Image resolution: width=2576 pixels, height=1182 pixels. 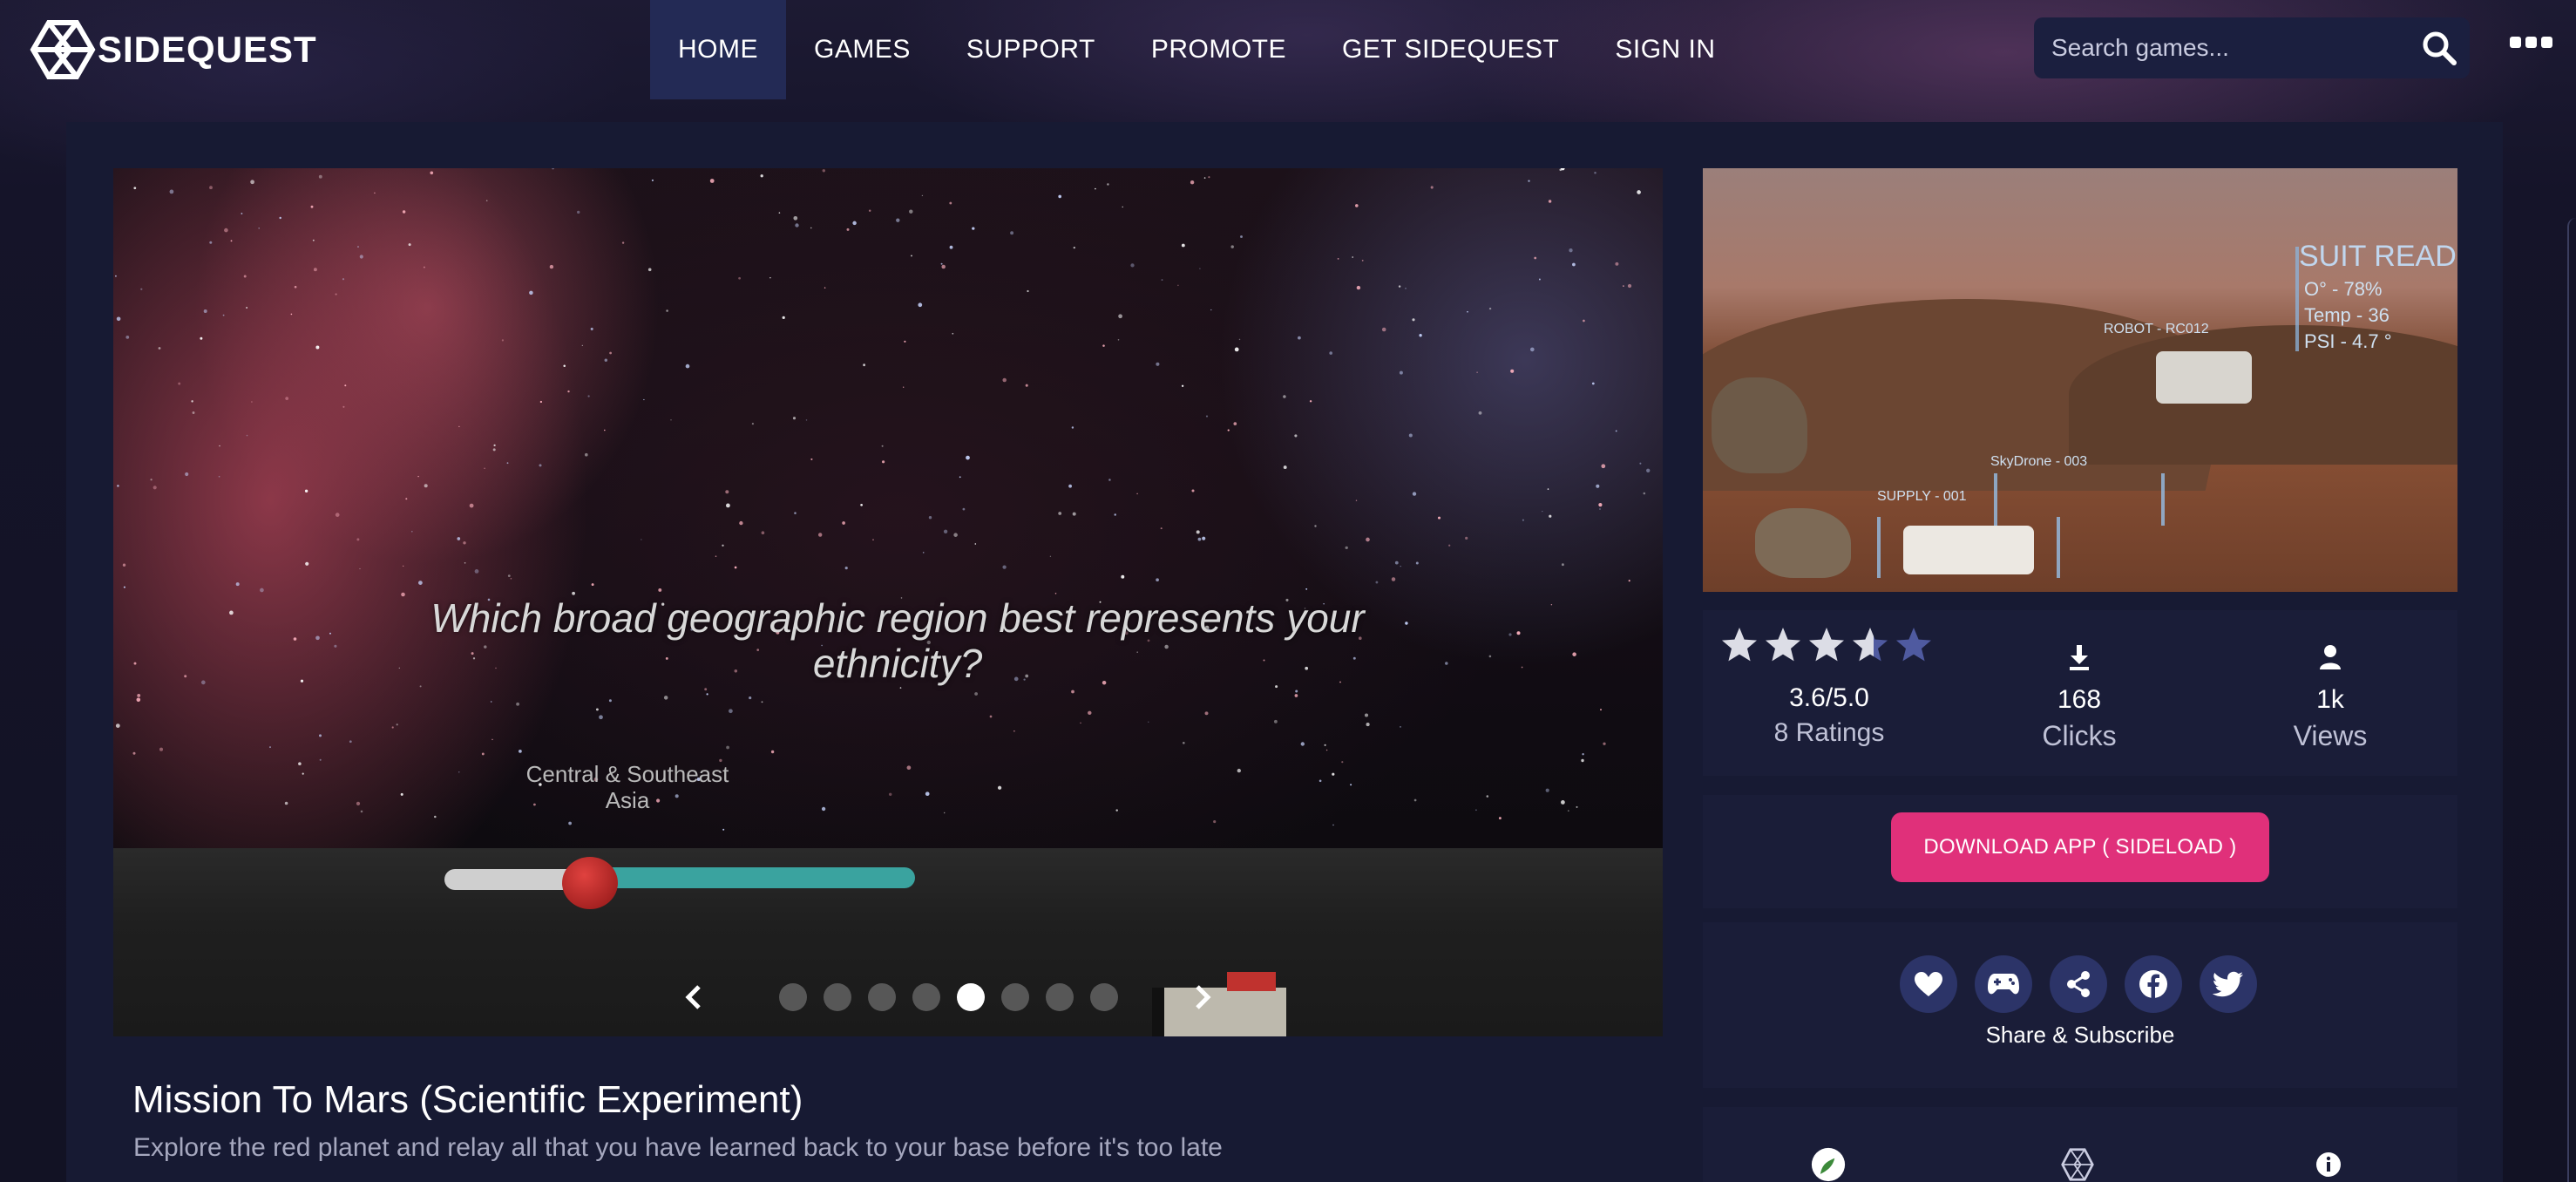 What do you see at coordinates (1252, 982) in the screenshot?
I see `red-button` at bounding box center [1252, 982].